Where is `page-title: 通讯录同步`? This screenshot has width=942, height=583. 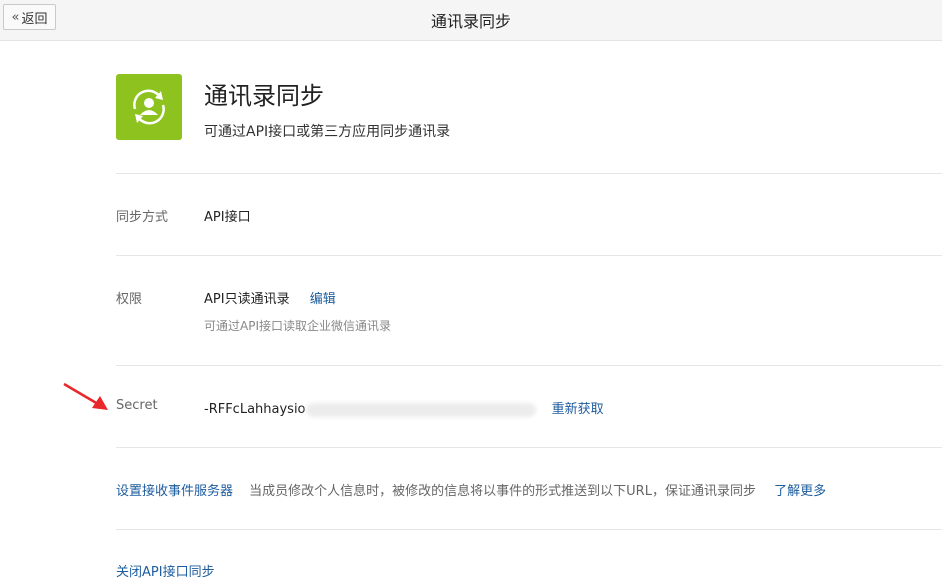
page-title: 通讯录同步 is located at coordinates (470, 21).